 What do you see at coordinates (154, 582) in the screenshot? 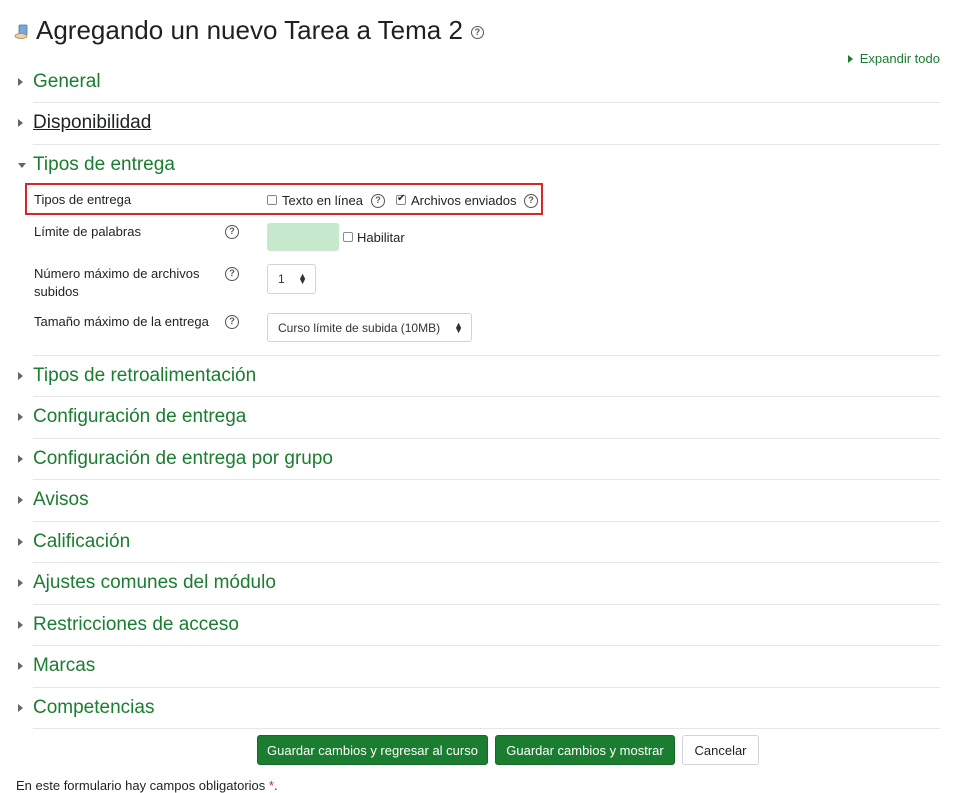
I see `section-label: Ajustes comunes del módulo` at bounding box center [154, 582].